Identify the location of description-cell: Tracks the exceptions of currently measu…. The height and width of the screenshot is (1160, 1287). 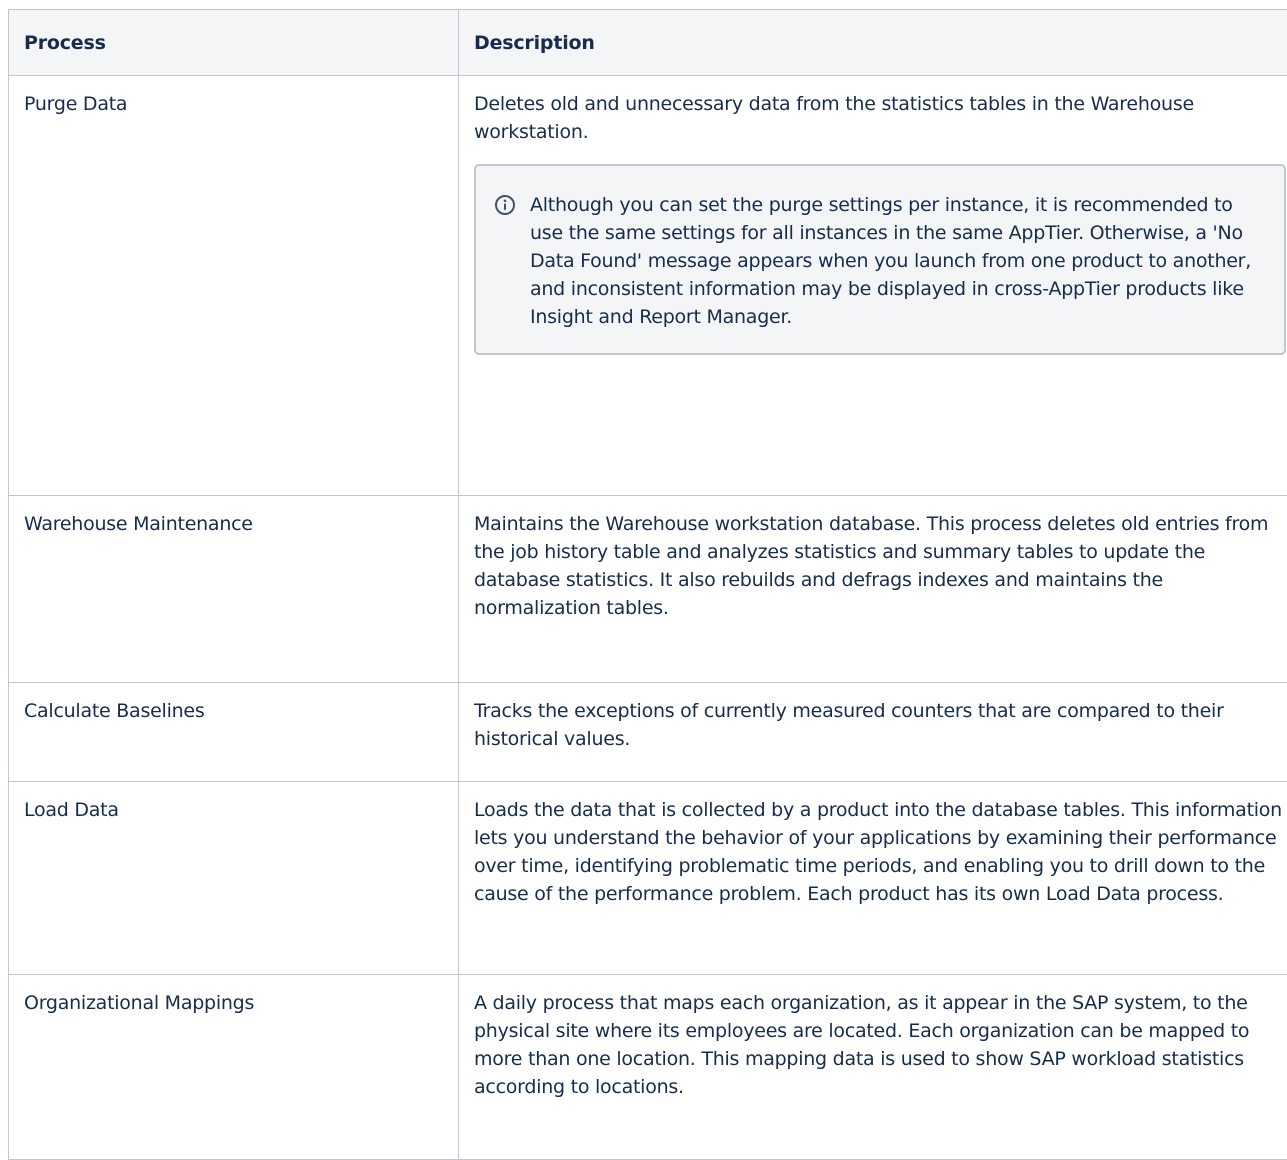
(873, 732).